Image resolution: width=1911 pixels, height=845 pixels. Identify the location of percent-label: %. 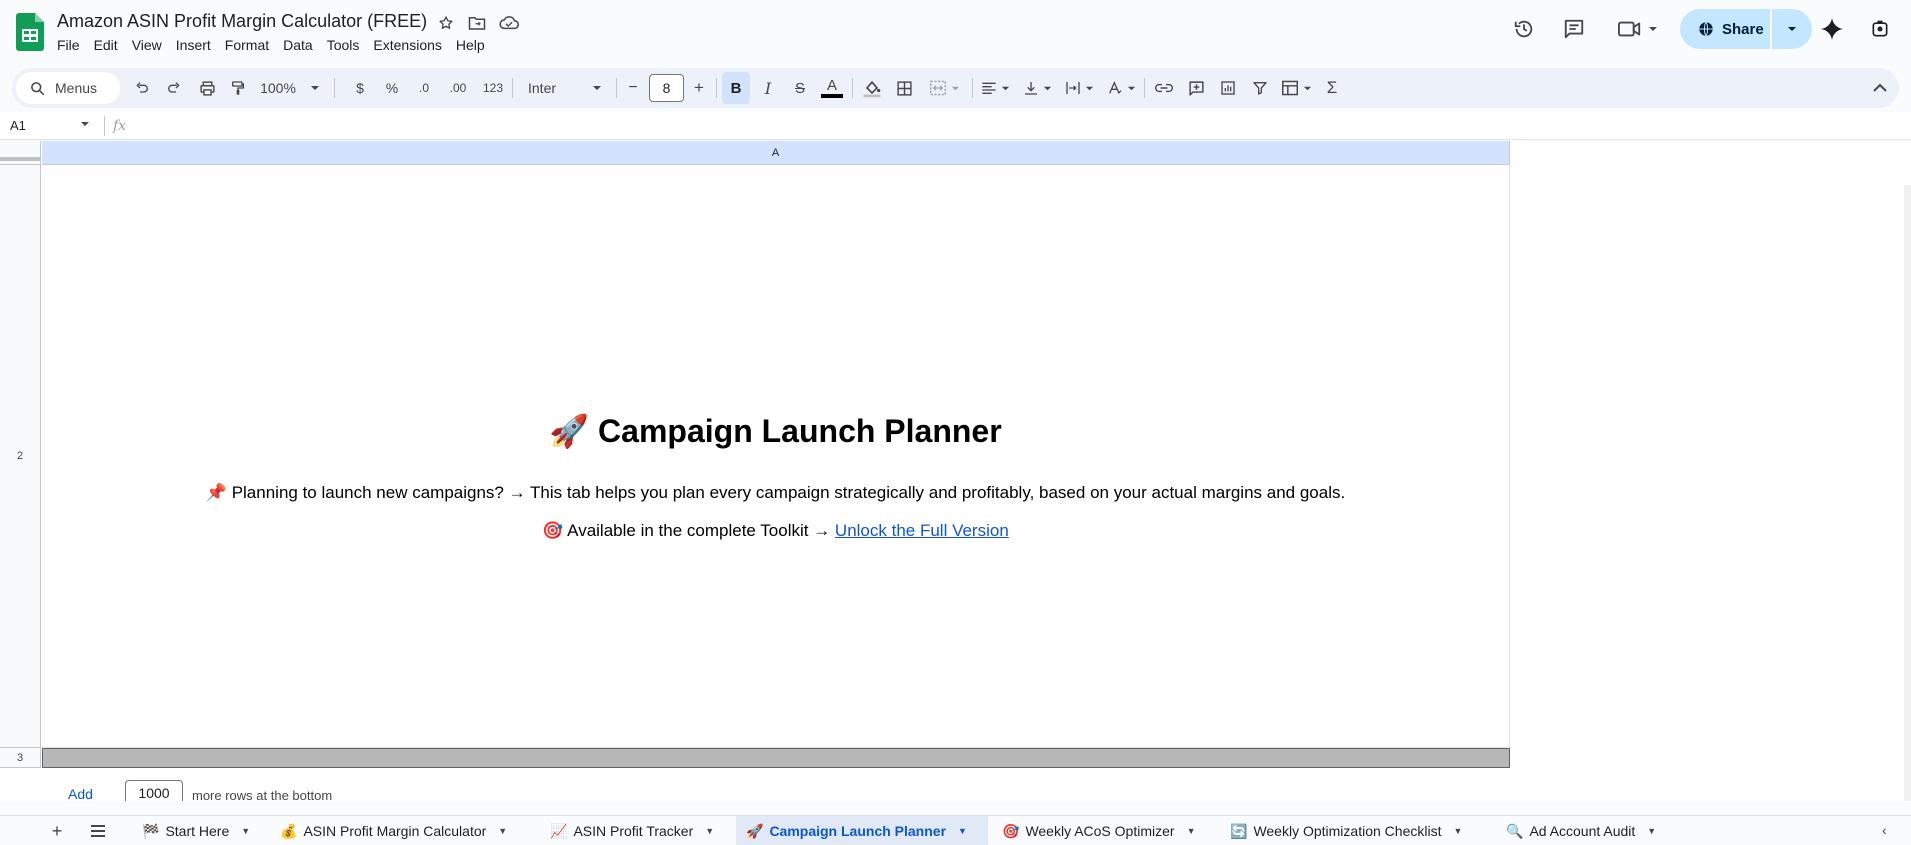
(392, 88).